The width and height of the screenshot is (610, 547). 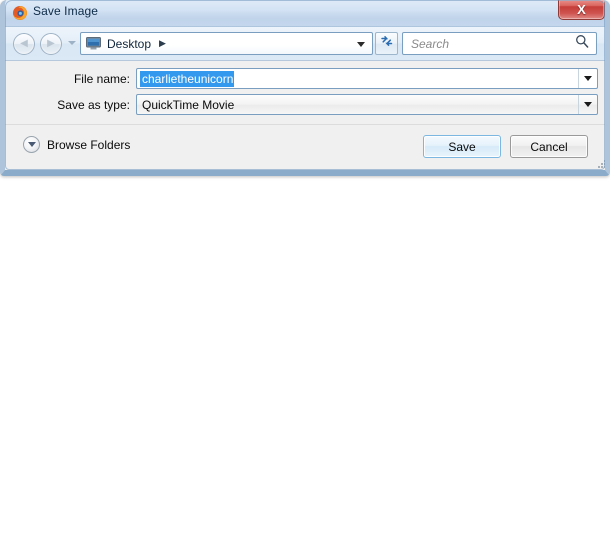 I want to click on search-input: Search, so click(x=493, y=44).